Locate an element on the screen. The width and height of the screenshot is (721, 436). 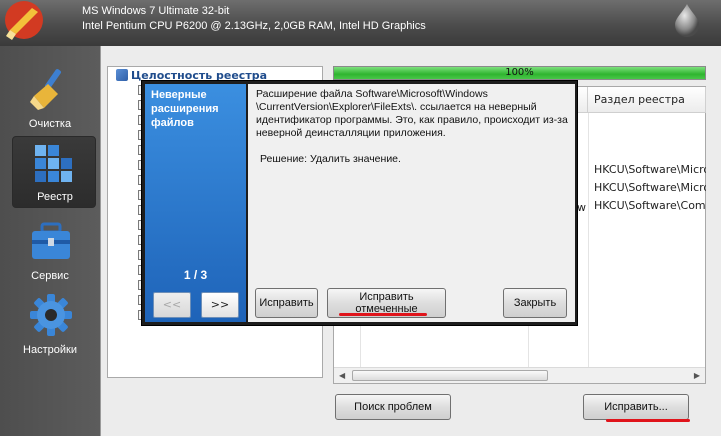
scan-progress-bar: 100% is located at coordinates (519, 73).